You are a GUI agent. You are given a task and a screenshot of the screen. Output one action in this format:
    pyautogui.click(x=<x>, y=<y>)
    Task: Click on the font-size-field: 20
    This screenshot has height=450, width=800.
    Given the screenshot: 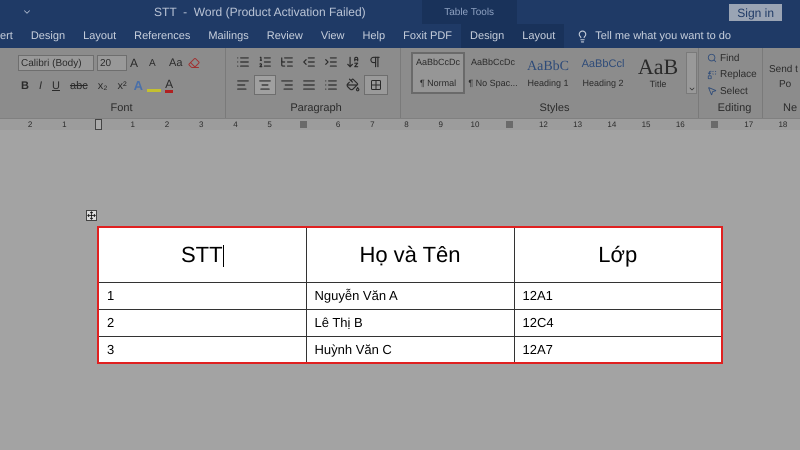 What is the action you would take?
    pyautogui.click(x=112, y=63)
    